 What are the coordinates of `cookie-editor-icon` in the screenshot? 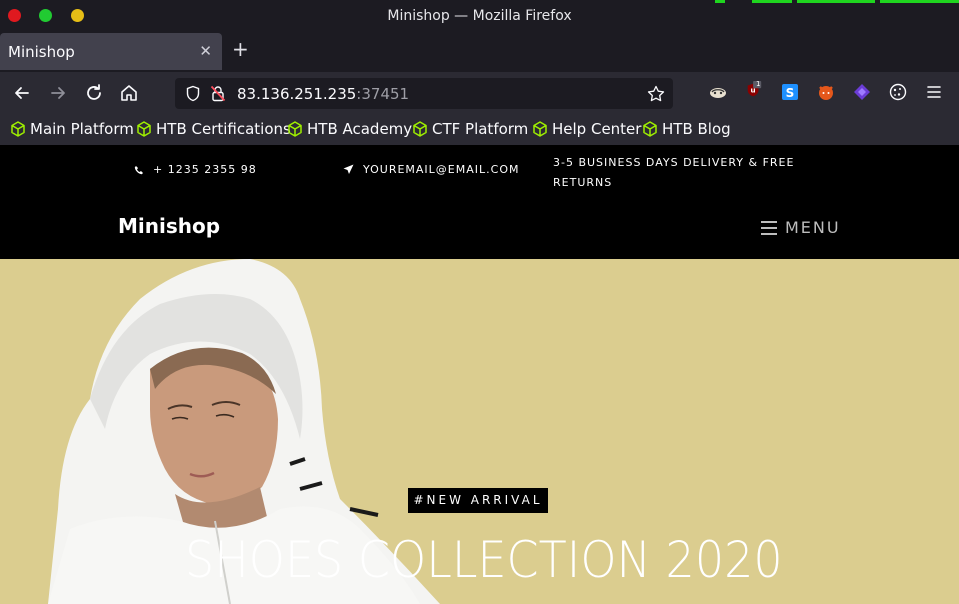 It's located at (898, 92).